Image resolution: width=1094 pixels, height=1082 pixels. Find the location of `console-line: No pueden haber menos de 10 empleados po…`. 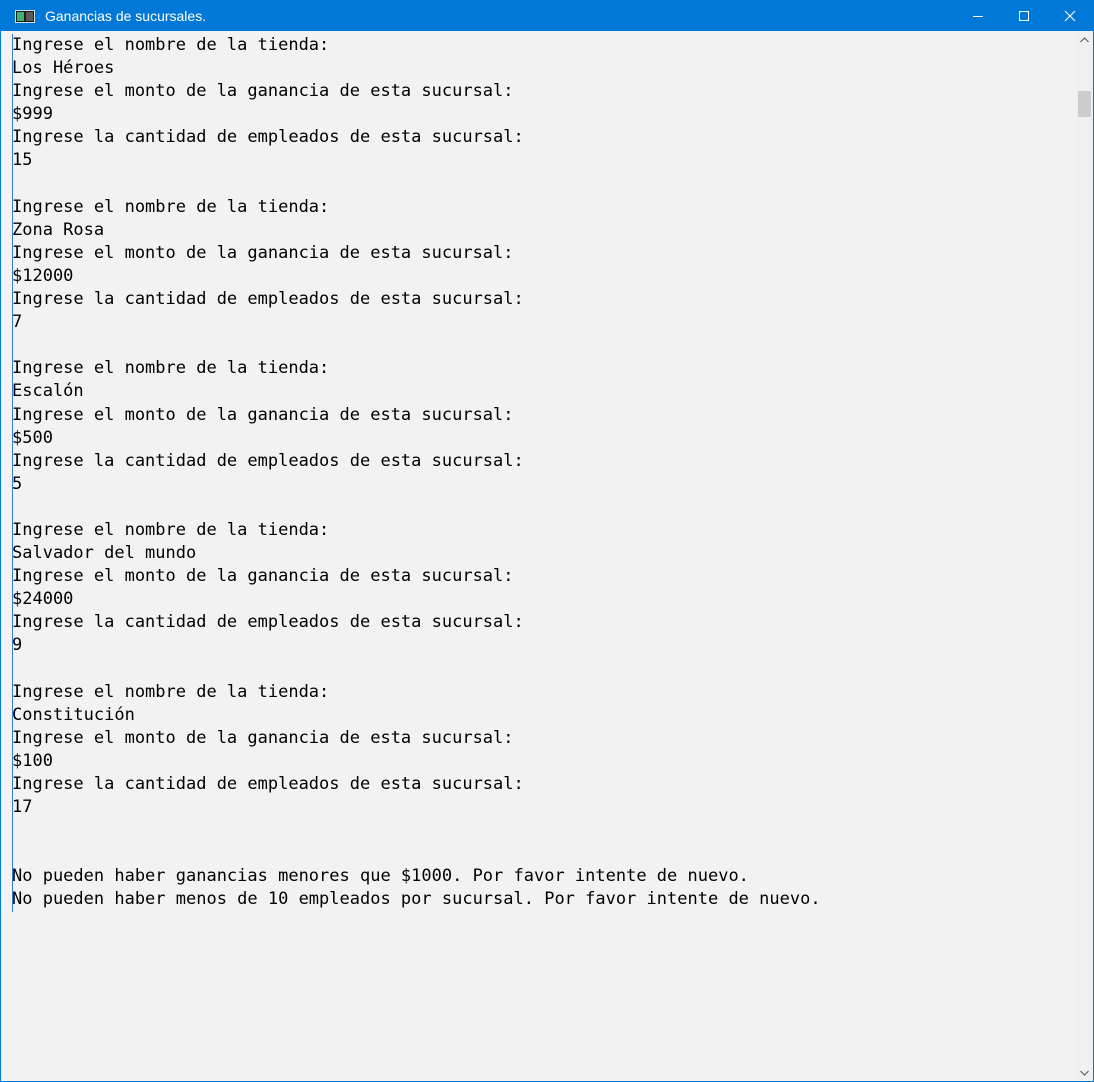

console-line: No pueden haber menos de 10 empleados po… is located at coordinates (416, 899).